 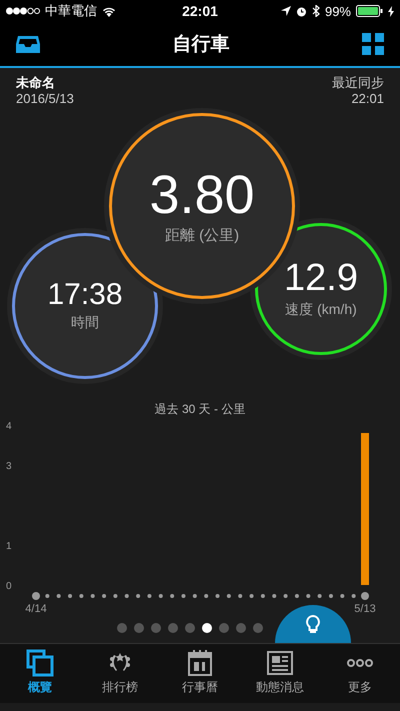 What do you see at coordinates (337, 11) in the screenshot?
I see `battery-percent: 99%` at bounding box center [337, 11].